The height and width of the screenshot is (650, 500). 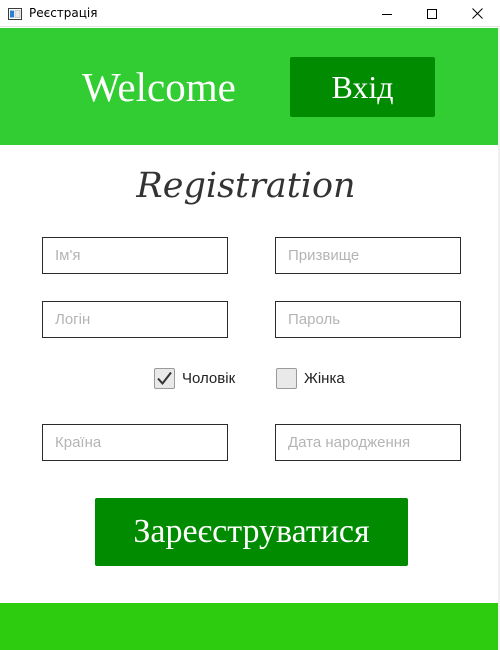 I want to click on window-title: Реєстрація, so click(x=63, y=13).